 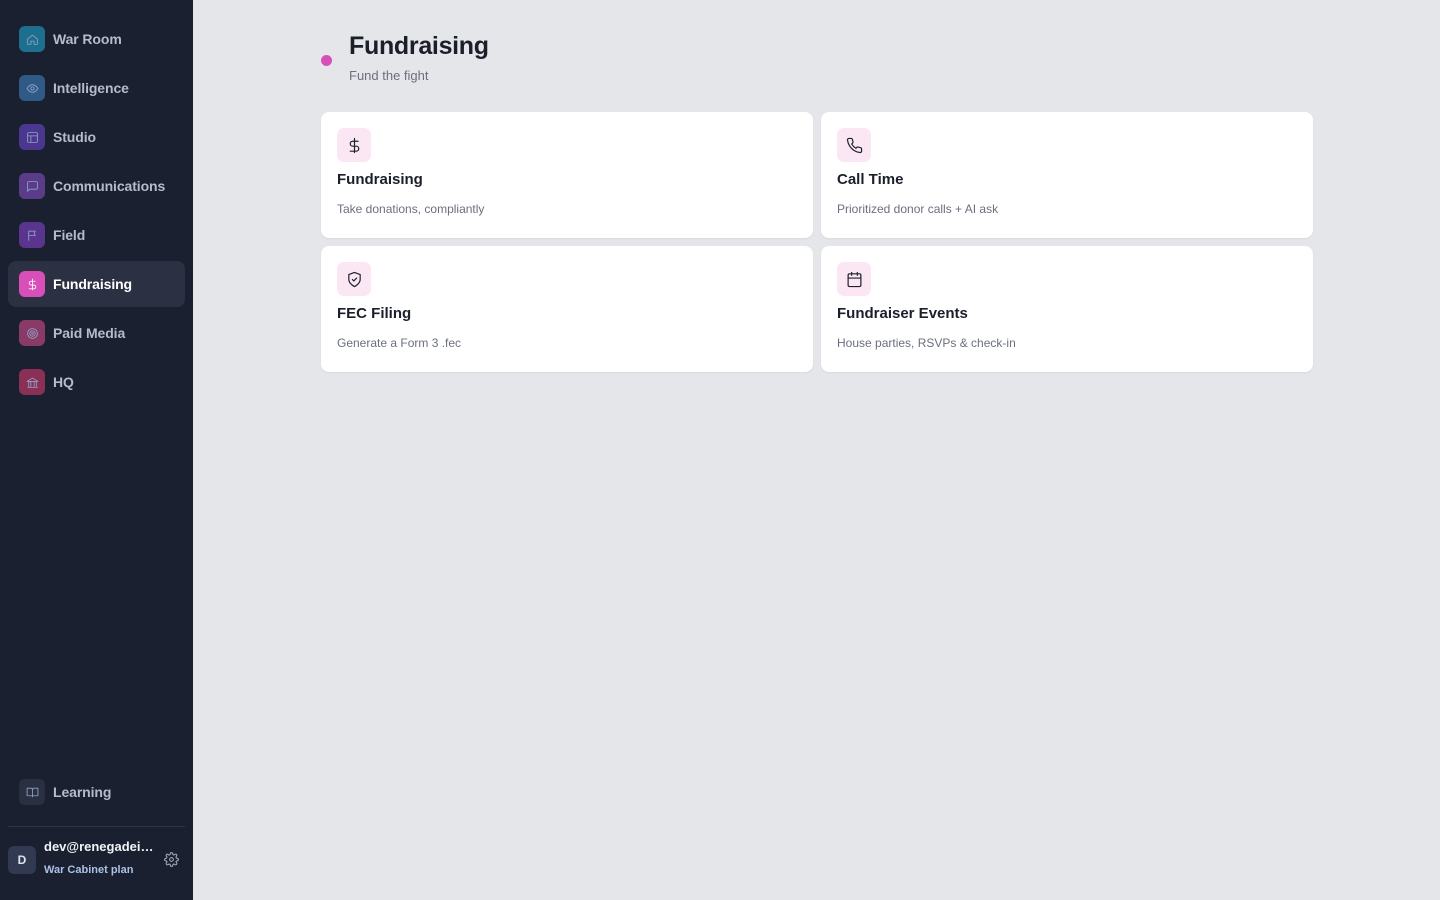 I want to click on sidebar-item-intelligence: Intelligence, so click(x=96, y=88).